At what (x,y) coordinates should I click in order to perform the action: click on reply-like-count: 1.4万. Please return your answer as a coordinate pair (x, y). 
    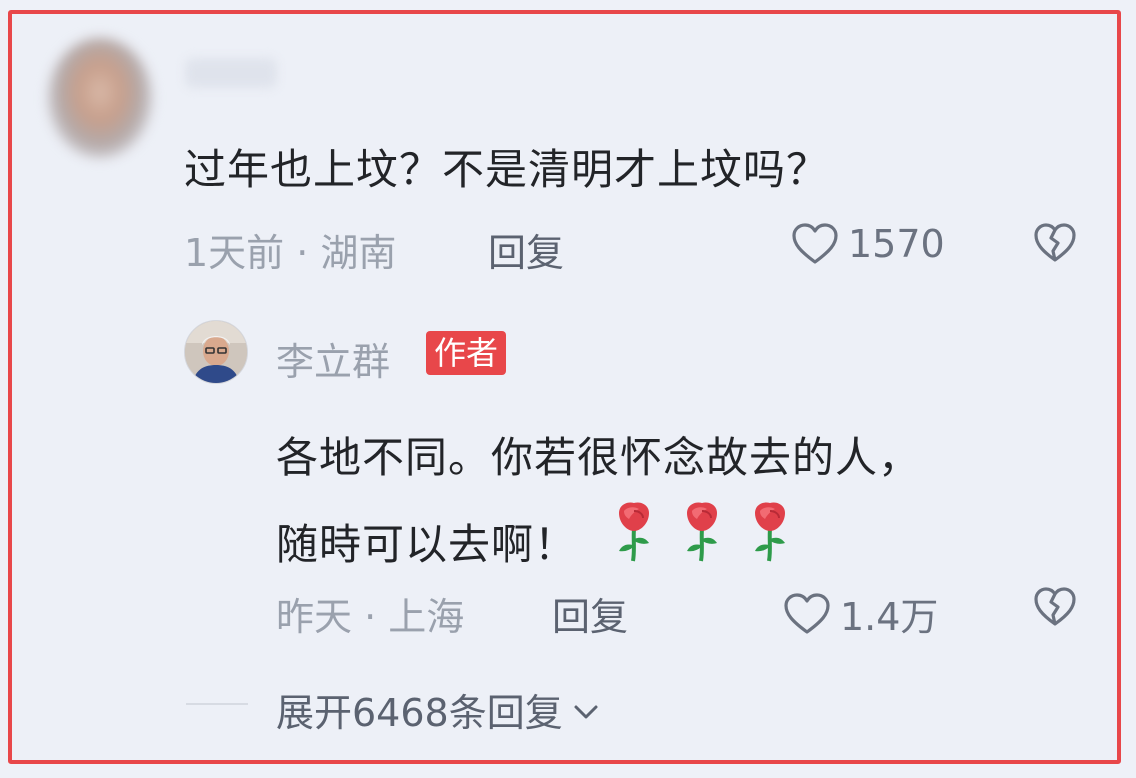
    Looking at the image, I should click on (889, 617).